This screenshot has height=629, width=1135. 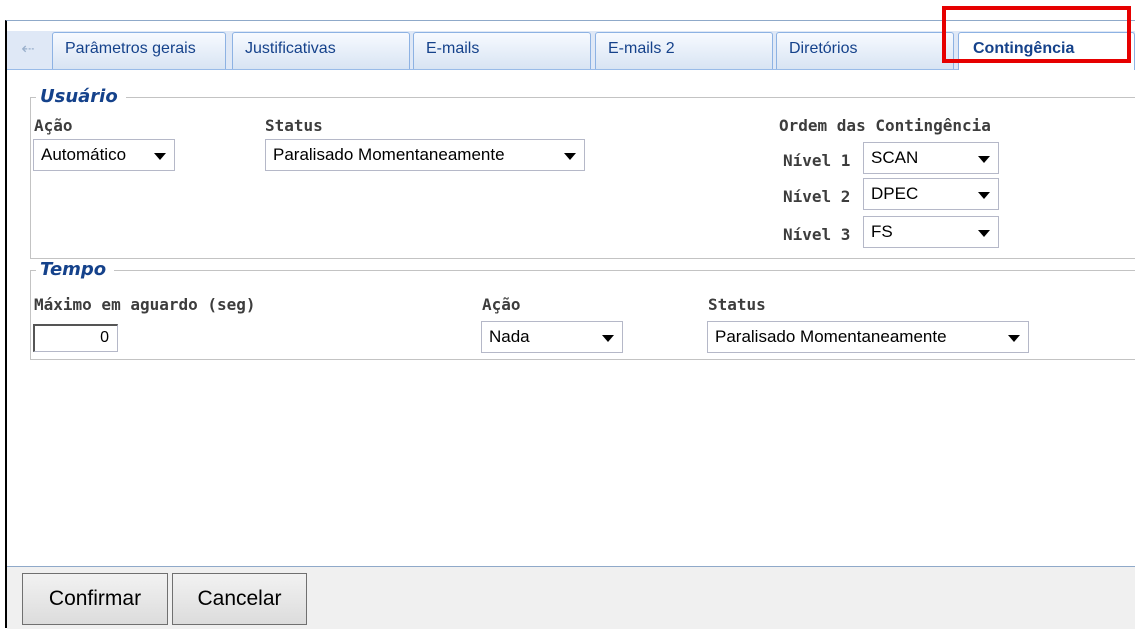 I want to click on nivel-1-select: SCAN, so click(x=931, y=158).